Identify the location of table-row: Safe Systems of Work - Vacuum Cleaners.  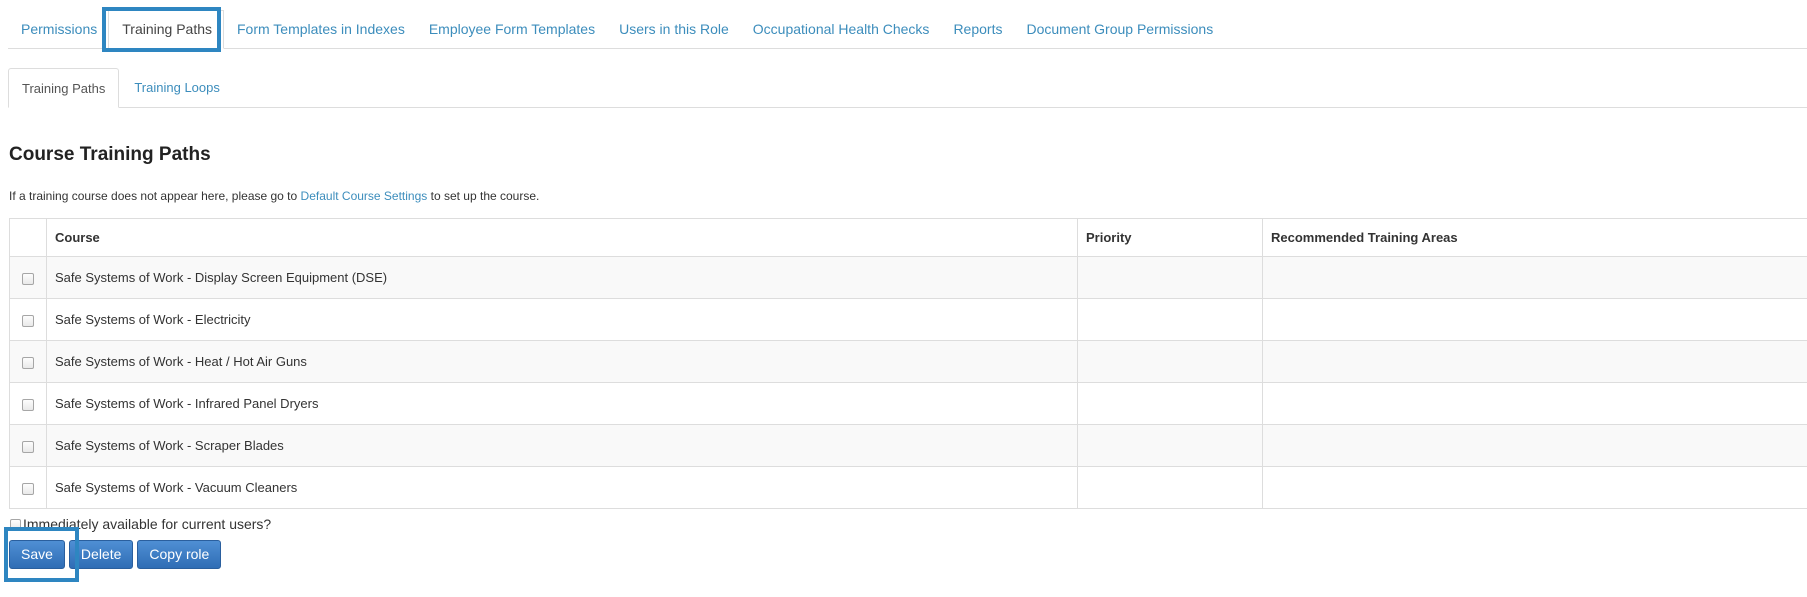
(908, 487).